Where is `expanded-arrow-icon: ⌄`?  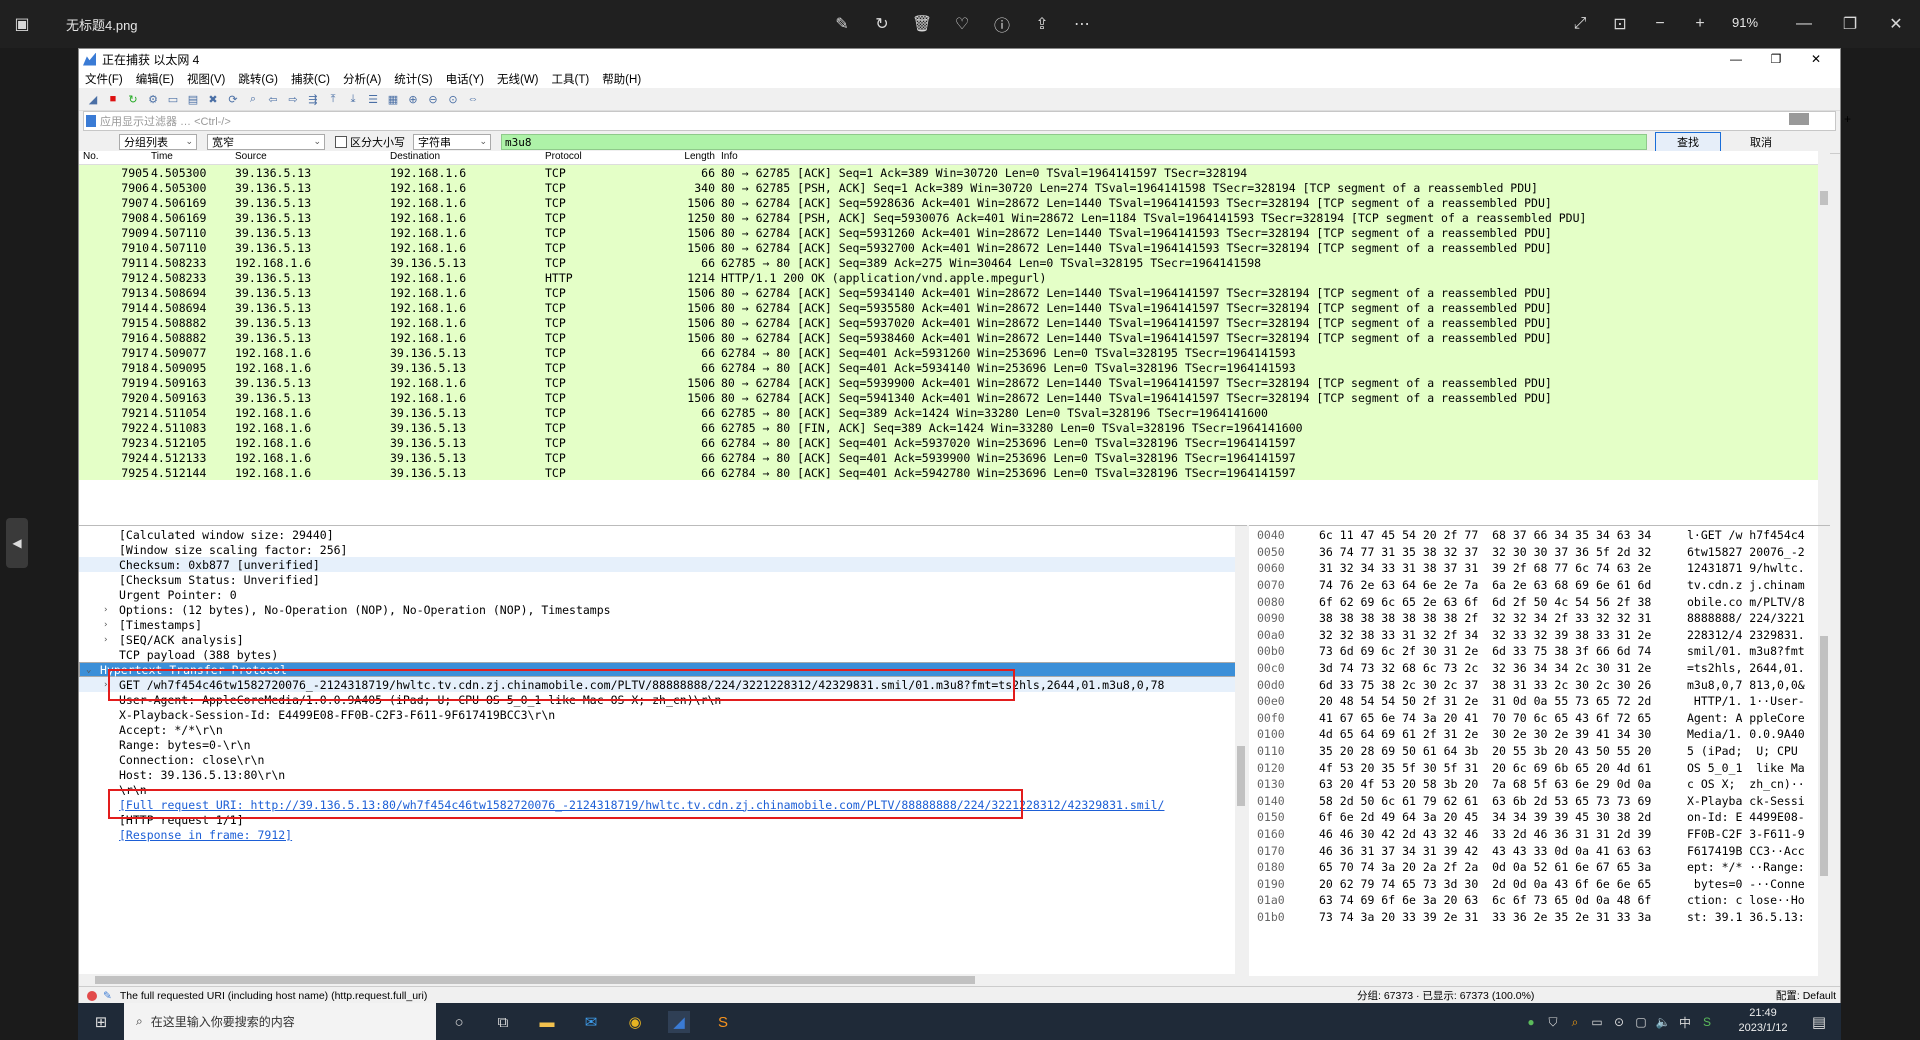 expanded-arrow-icon: ⌄ is located at coordinates (88, 670).